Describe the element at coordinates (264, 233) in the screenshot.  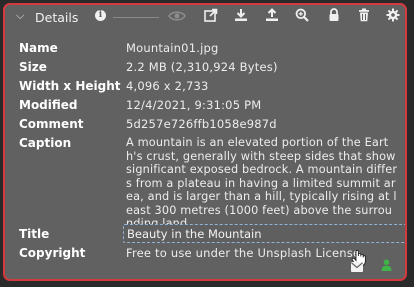
I see `title-input: Beauty in the Mountain` at that location.